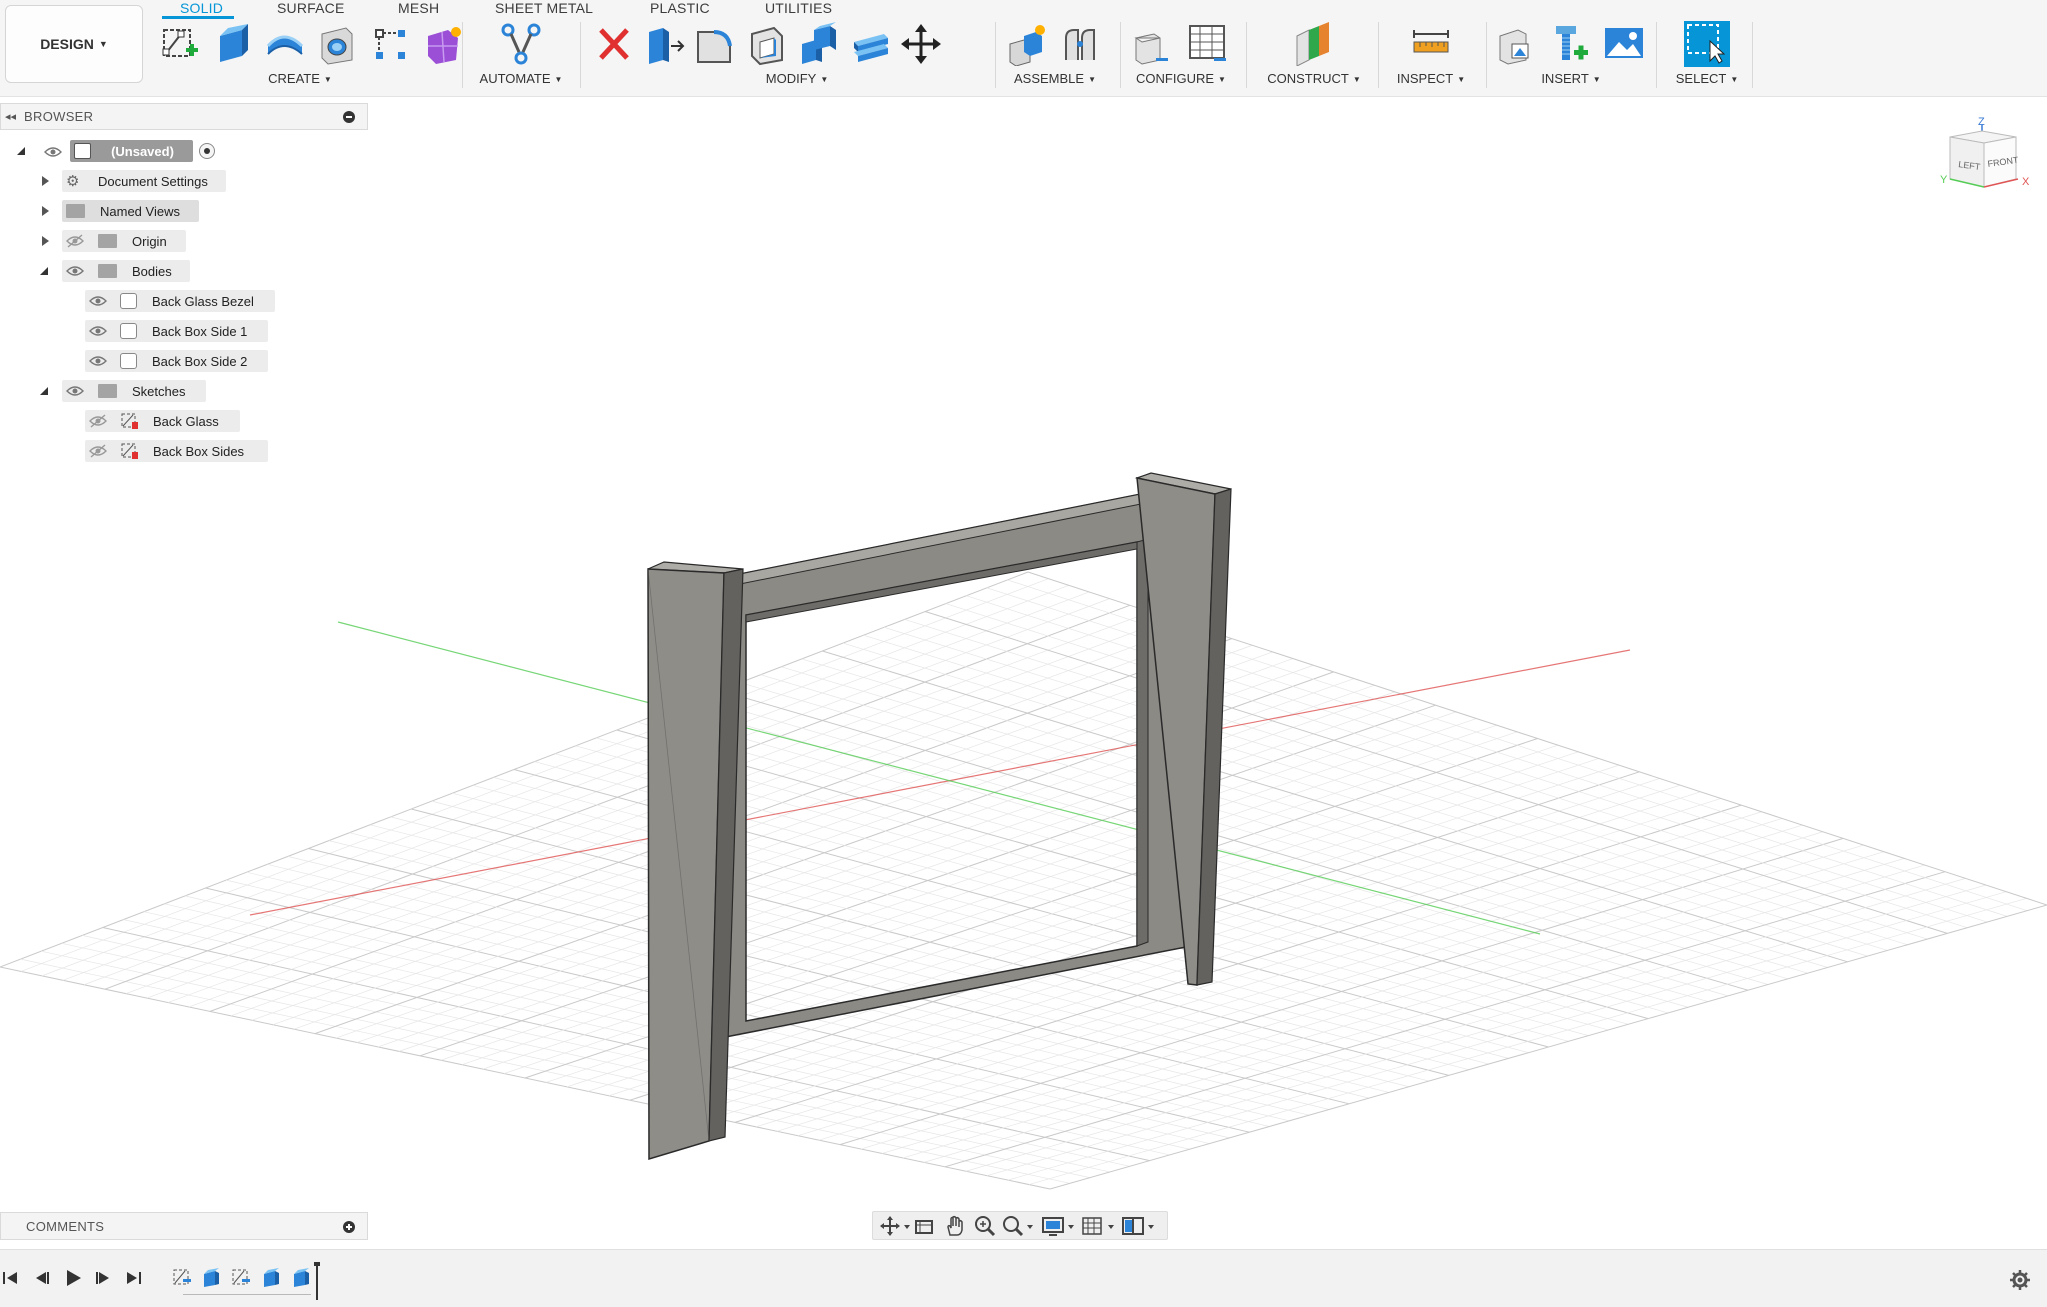  I want to click on tree-item-label: Back Glass, so click(186, 421).